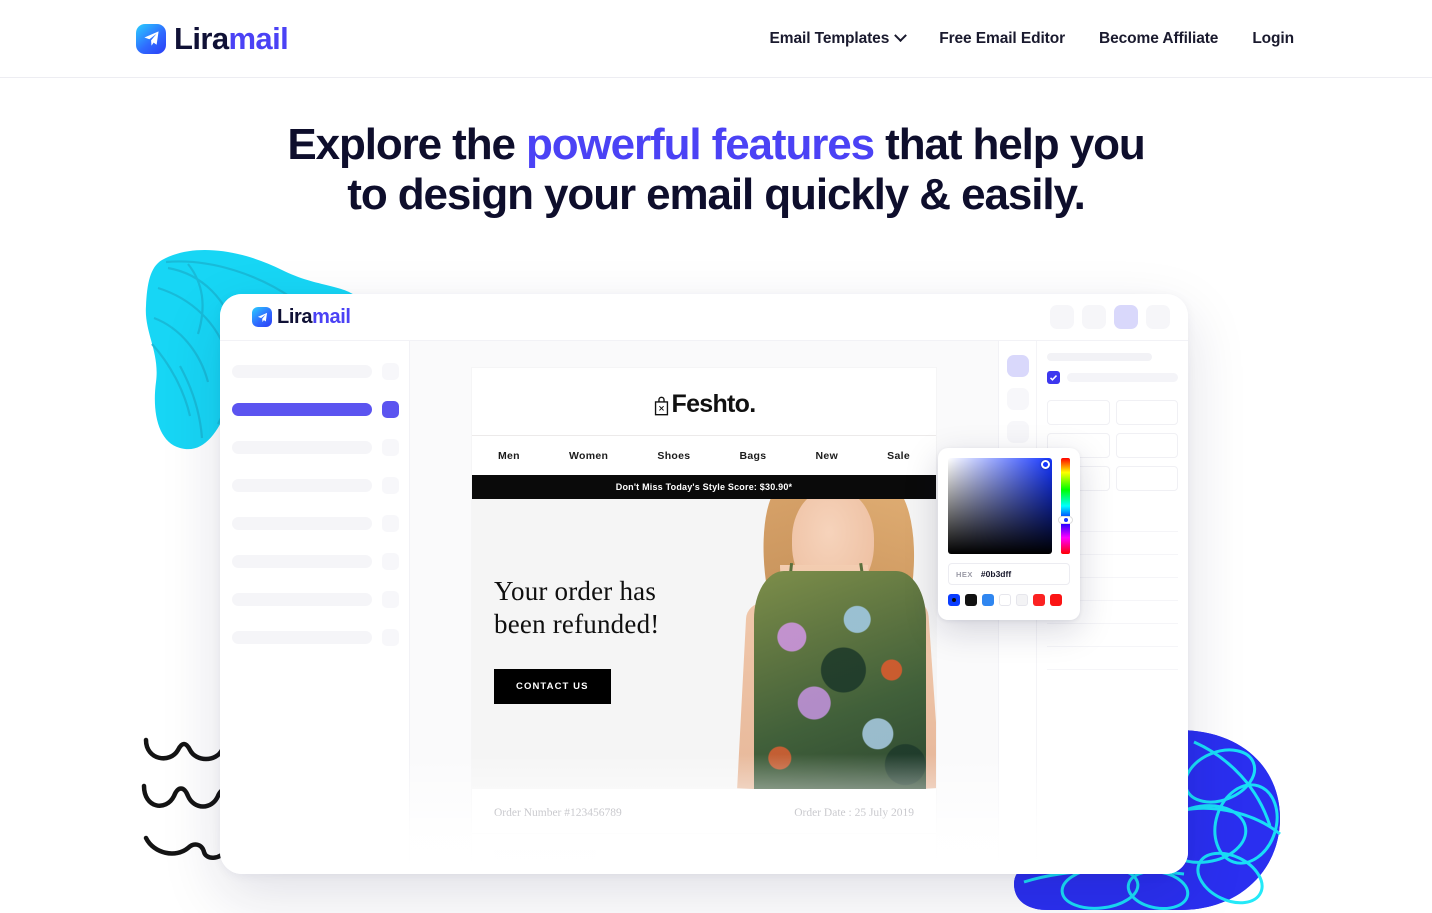 This screenshot has width=1432, height=913. Describe the element at coordinates (1017, 366) in the screenshot. I see `rail-item-1-selected` at that location.